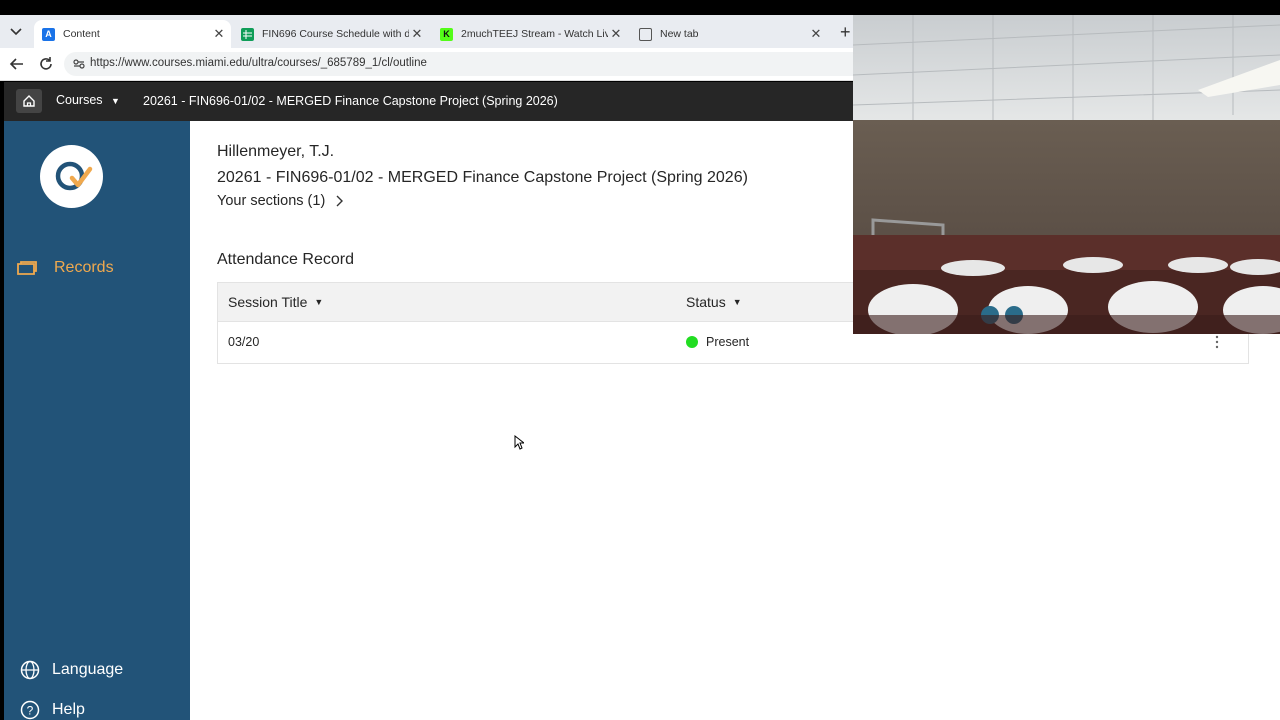 The width and height of the screenshot is (1280, 720). What do you see at coordinates (132, 34) in the screenshot?
I see `tab-content: A Content ✕` at bounding box center [132, 34].